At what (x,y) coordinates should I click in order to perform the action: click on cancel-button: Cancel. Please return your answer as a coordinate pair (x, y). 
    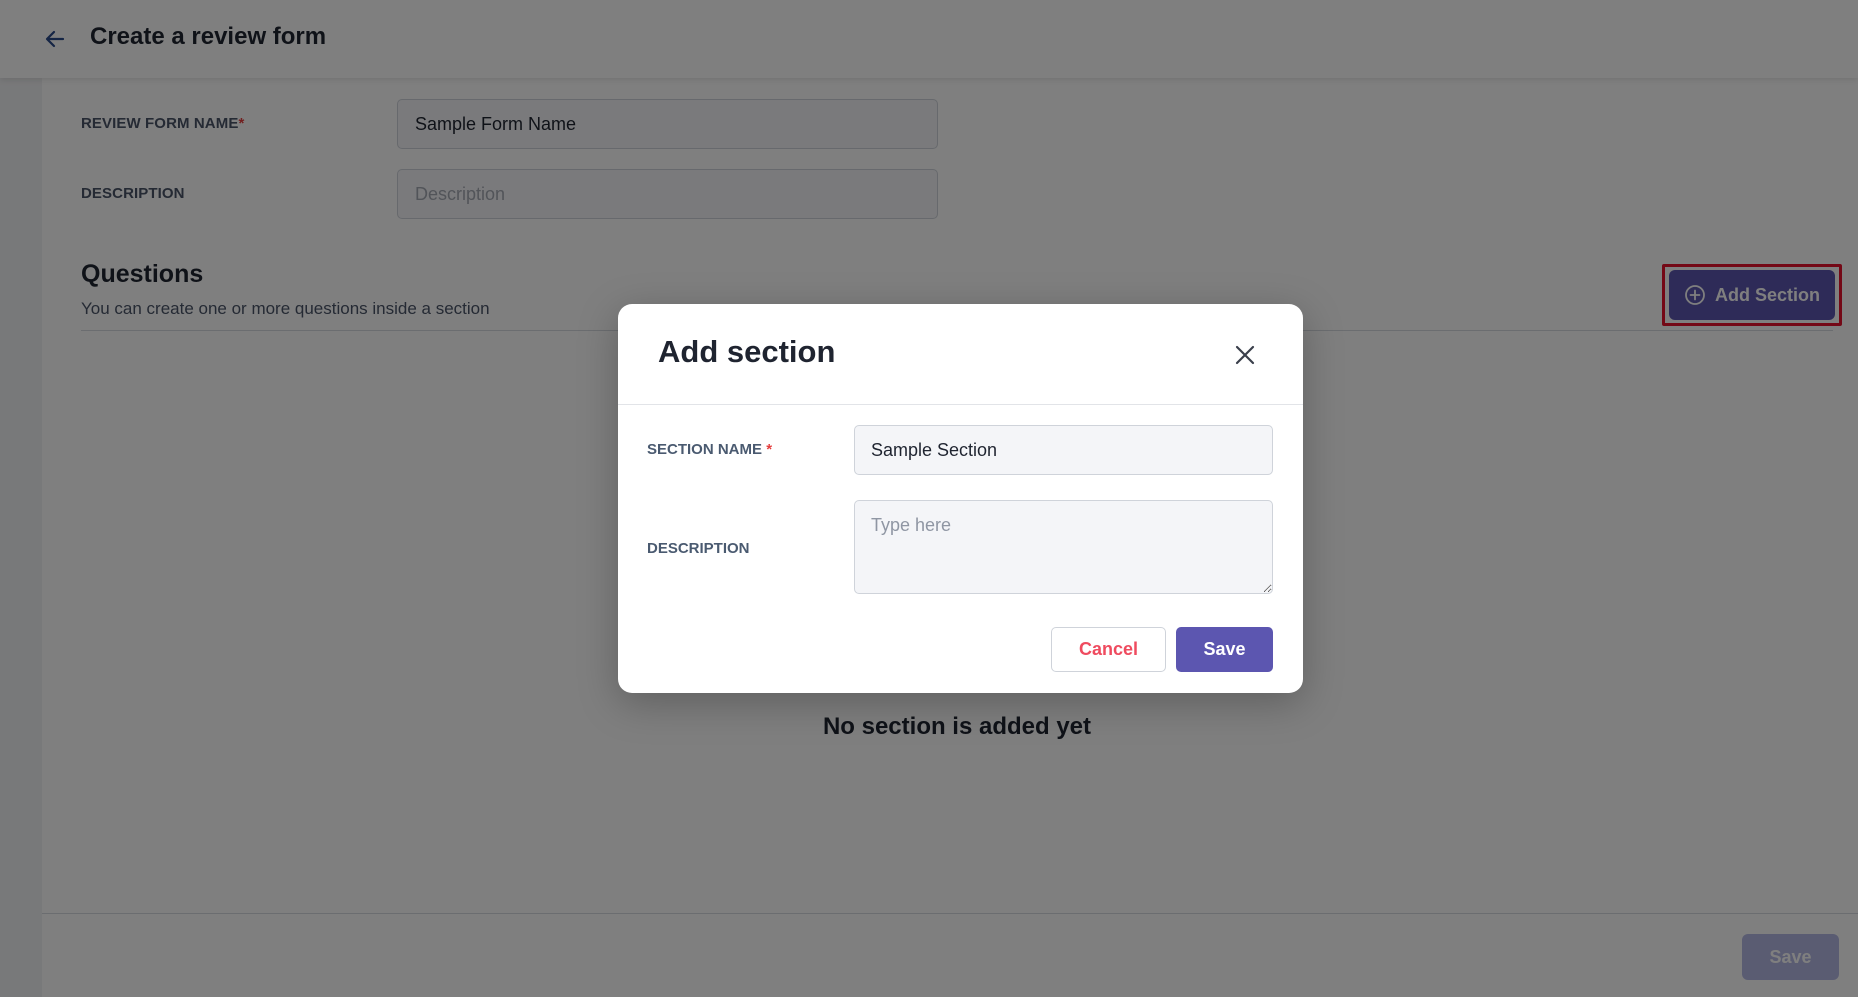
    Looking at the image, I should click on (1108, 649).